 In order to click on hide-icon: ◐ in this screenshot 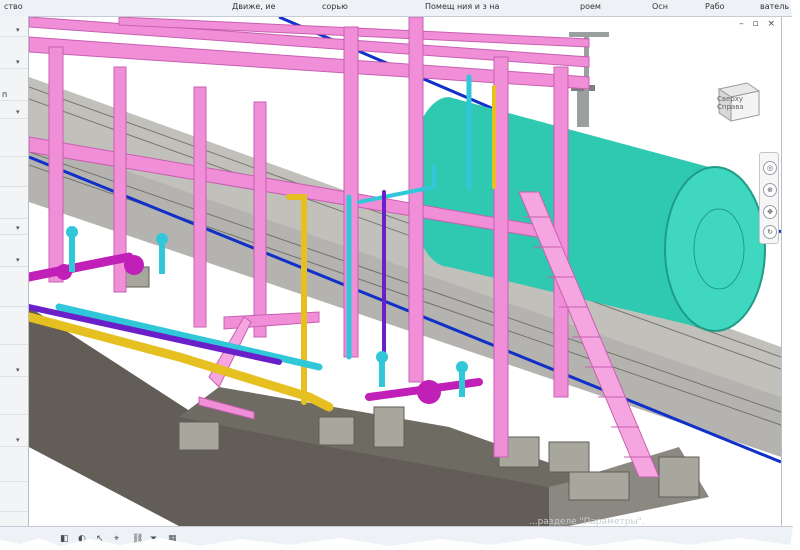, I will do `click(82, 539)`.